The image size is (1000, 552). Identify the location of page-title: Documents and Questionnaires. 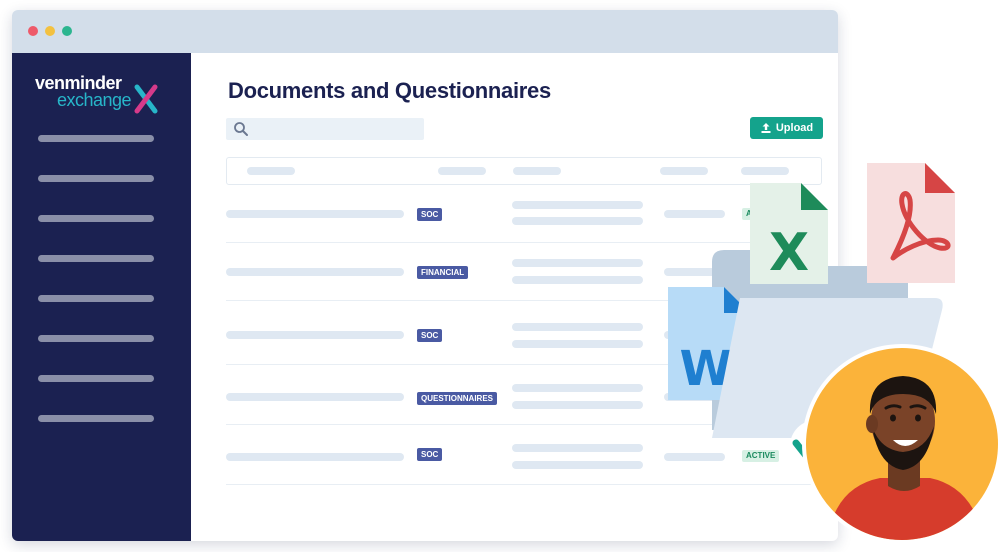
(389, 90).